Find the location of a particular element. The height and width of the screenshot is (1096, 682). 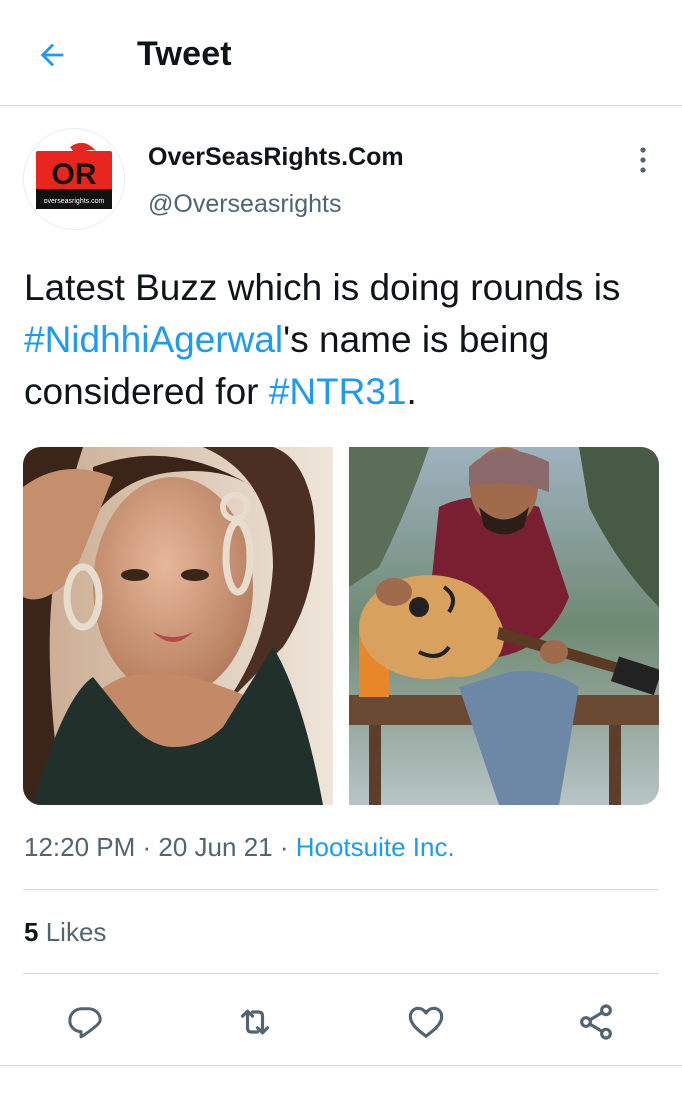

more-options-button is located at coordinates (643, 160).